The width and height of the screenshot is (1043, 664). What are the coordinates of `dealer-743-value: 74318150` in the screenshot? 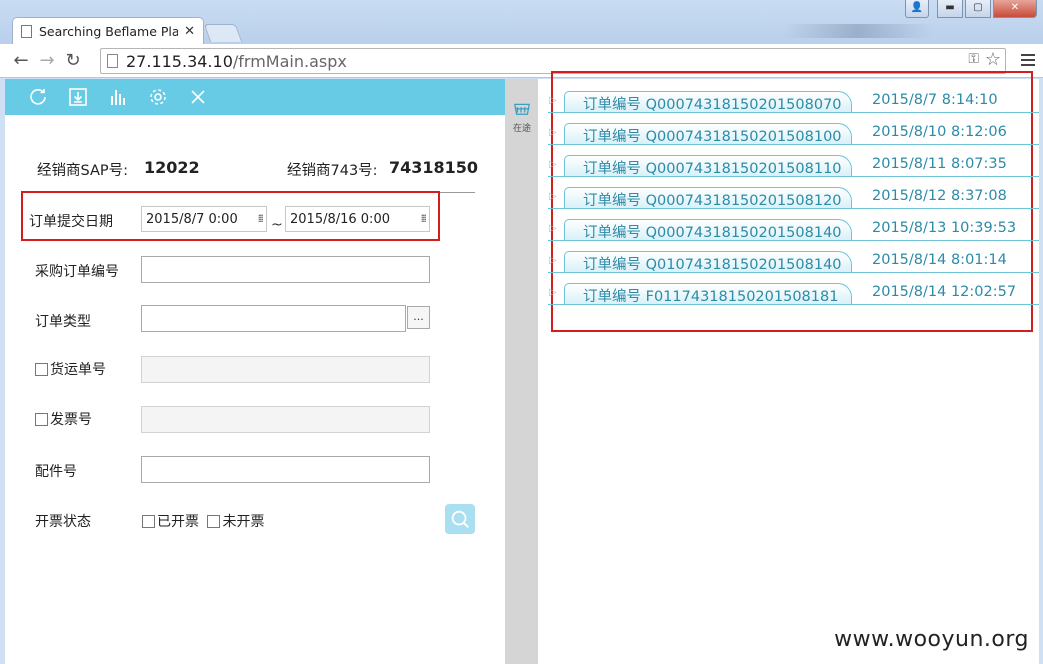 It's located at (434, 167).